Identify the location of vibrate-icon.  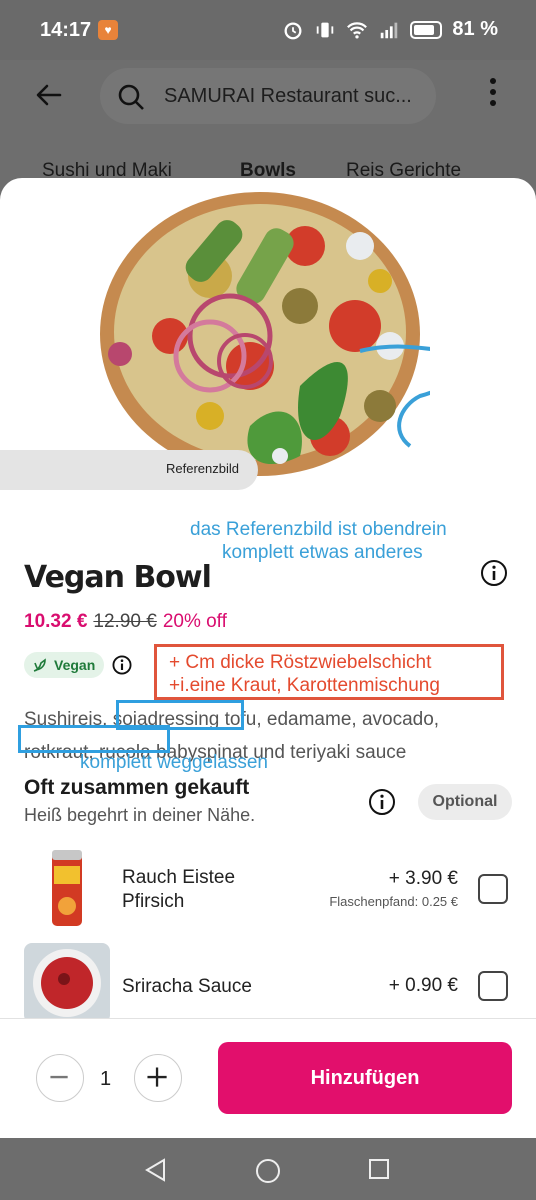
(325, 29).